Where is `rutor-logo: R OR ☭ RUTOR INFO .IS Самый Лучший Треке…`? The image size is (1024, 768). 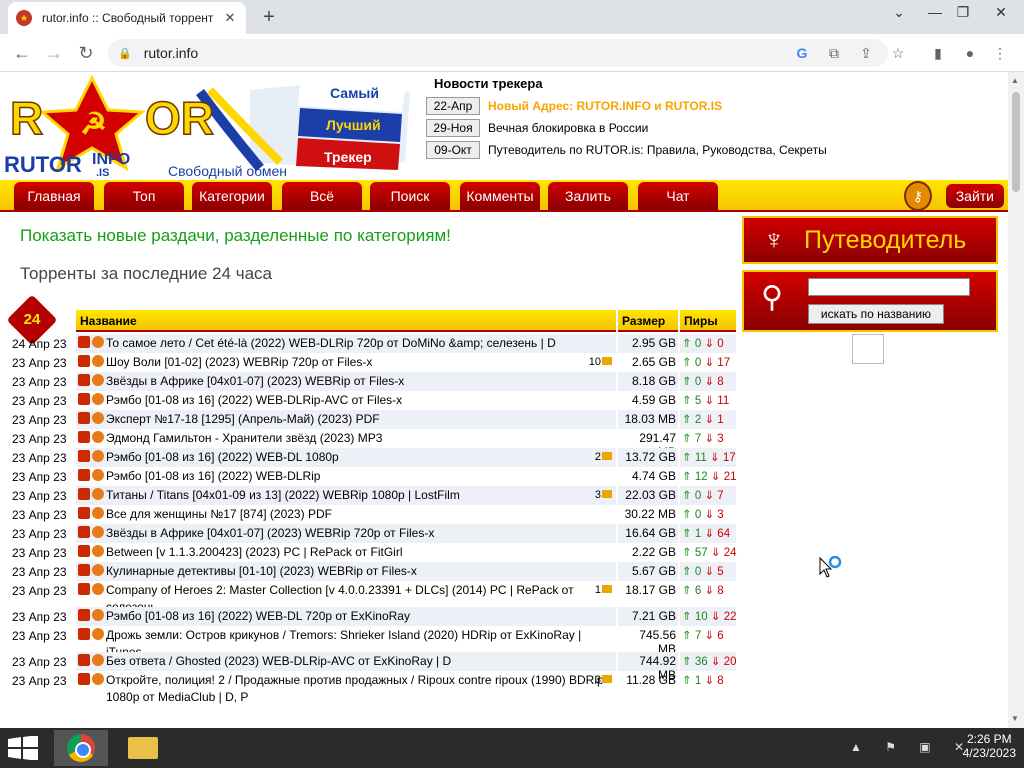 rutor-logo: R OR ☭ RUTOR INFO .IS Самый Лучший Треке… is located at coordinates (210, 126).